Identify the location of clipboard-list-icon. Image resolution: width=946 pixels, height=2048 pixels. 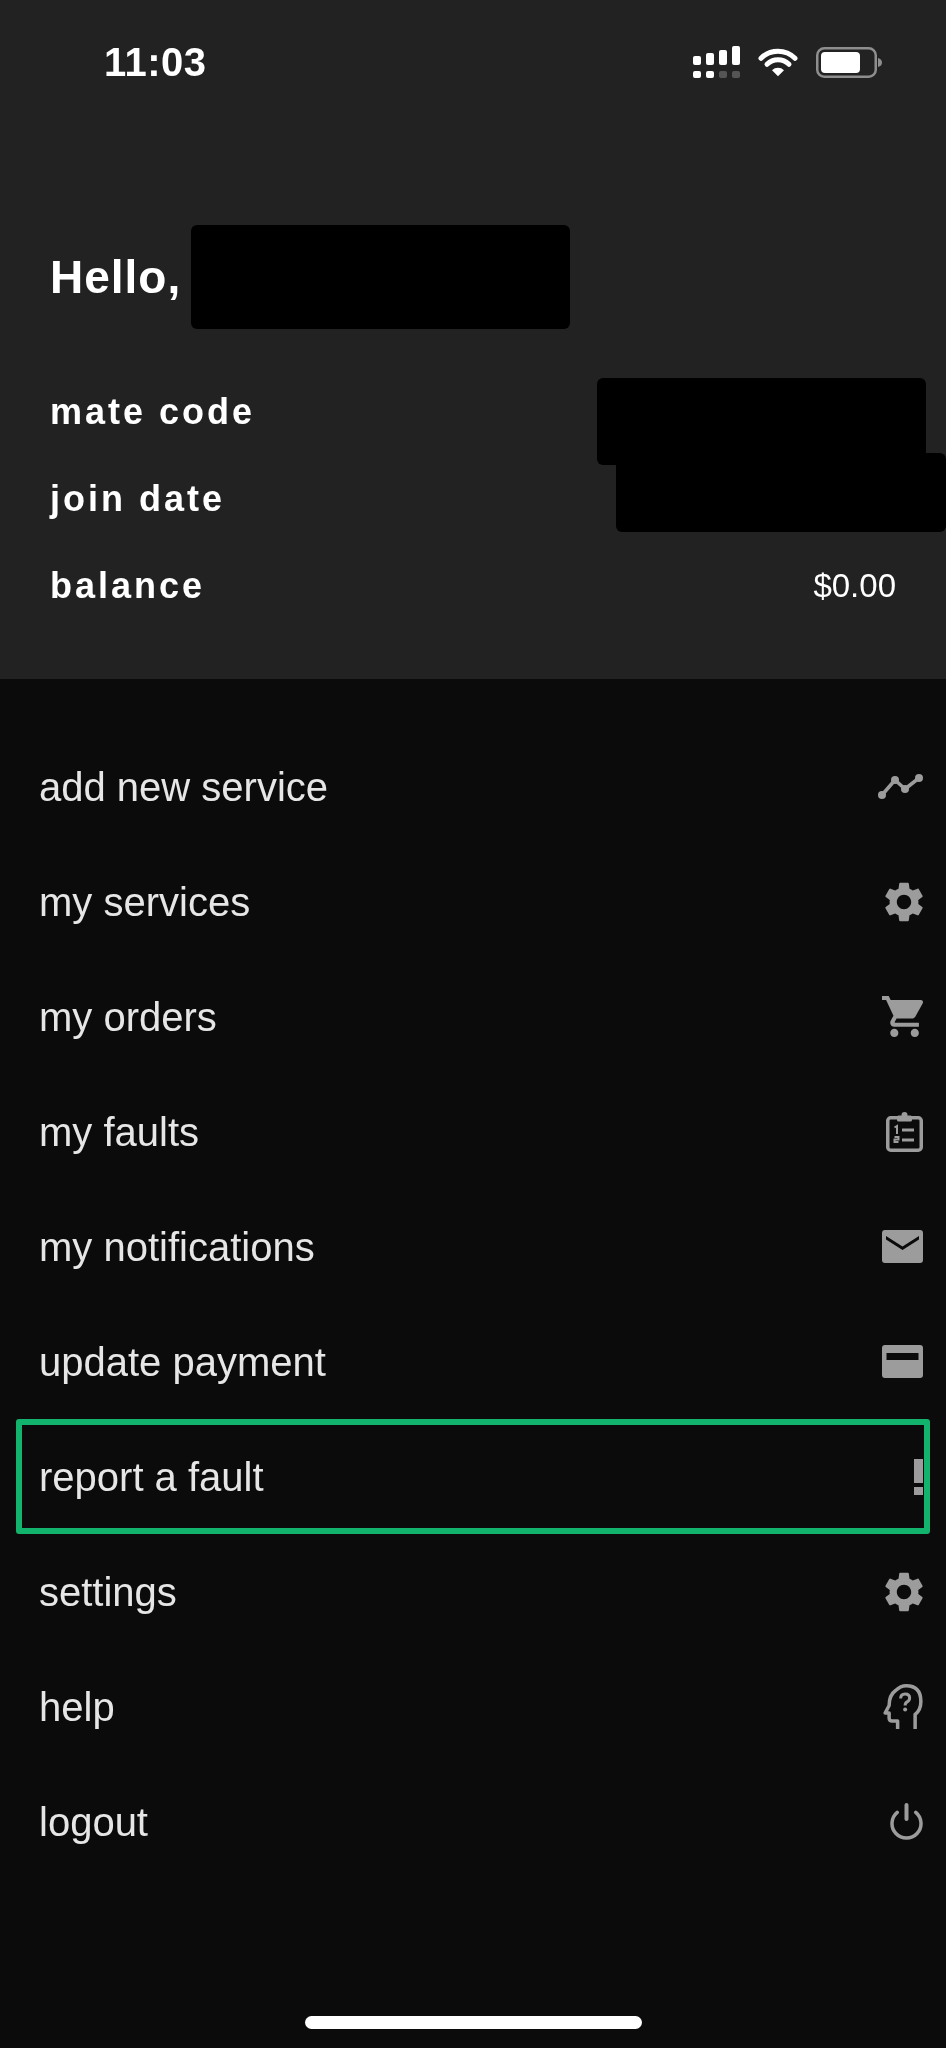
(904, 1131).